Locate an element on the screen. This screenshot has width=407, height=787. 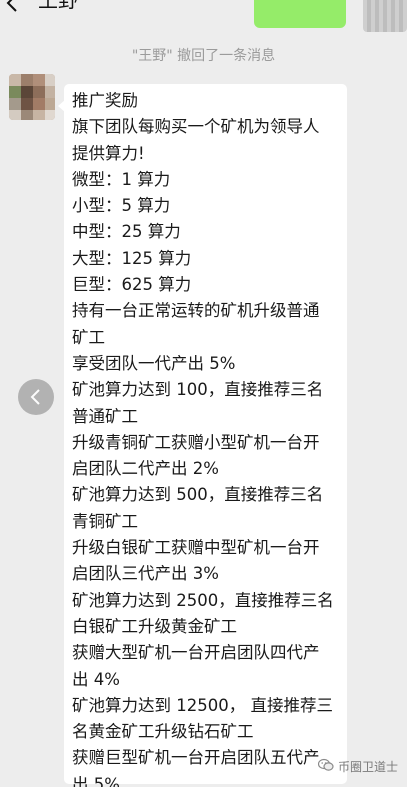
message-line: 享受团队一代产出 5% is located at coordinates (154, 363).